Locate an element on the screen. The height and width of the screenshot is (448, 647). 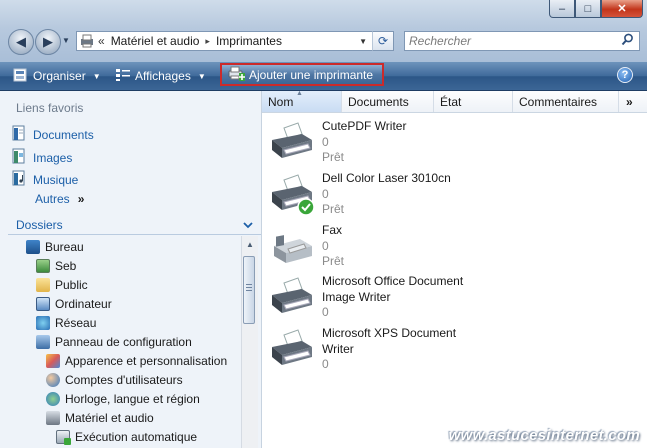
back-button: ◀ is located at coordinates (21, 42).